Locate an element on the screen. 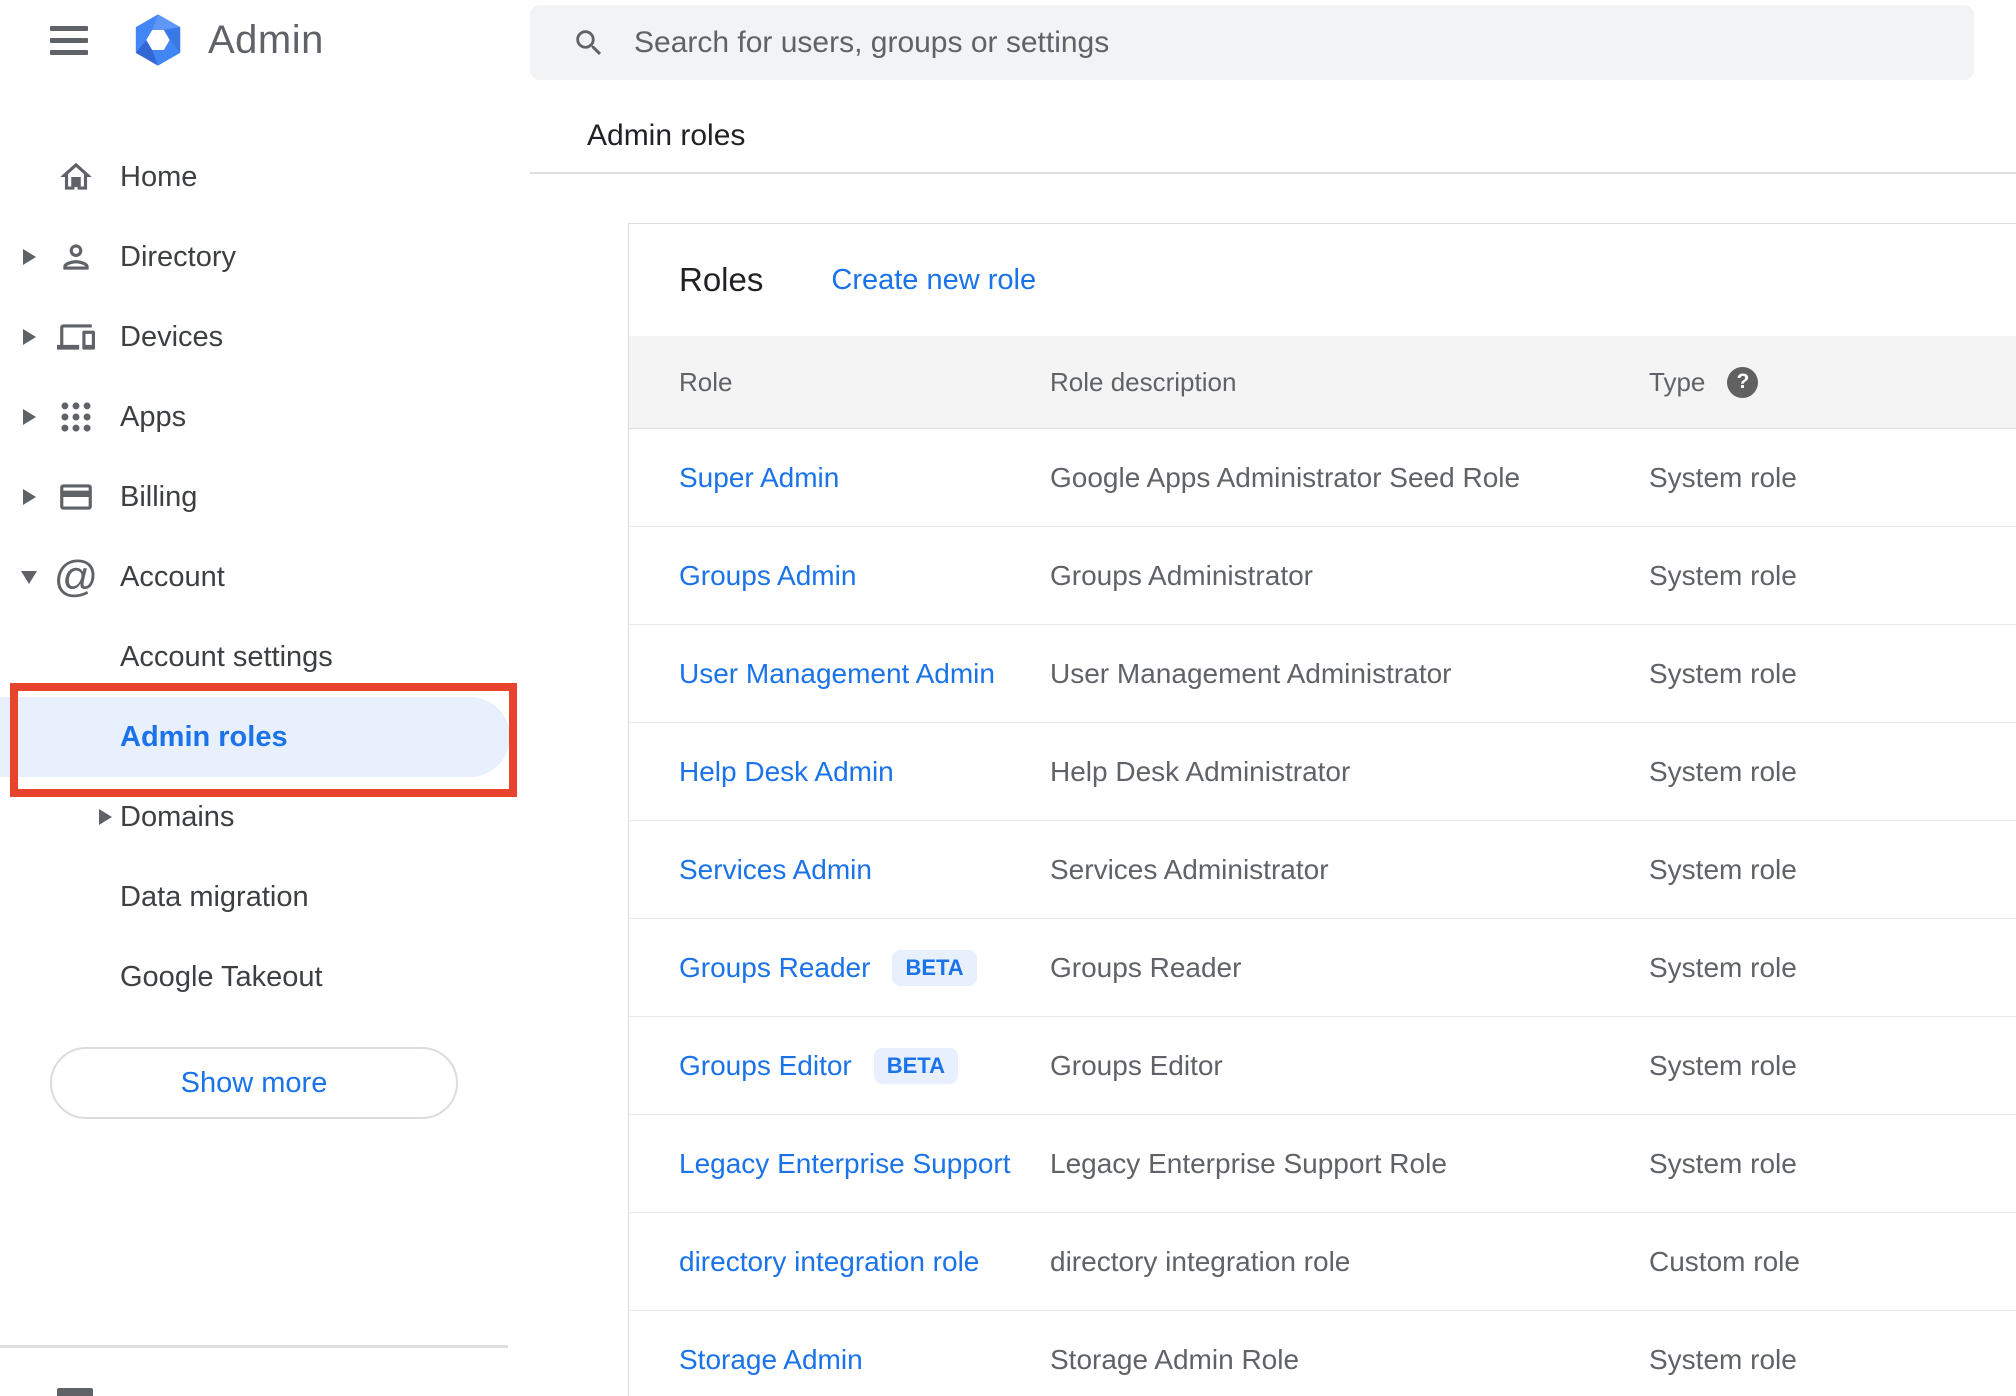 This screenshot has height=1396, width=2016. role-description-cell: Groups Reader is located at coordinates (1146, 967).